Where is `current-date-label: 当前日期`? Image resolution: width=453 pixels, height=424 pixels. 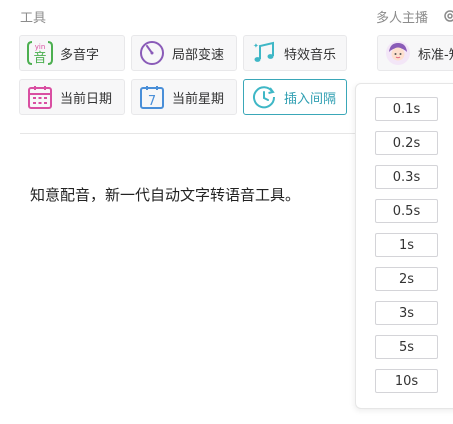
current-date-label: 当前日期 is located at coordinates (86, 99).